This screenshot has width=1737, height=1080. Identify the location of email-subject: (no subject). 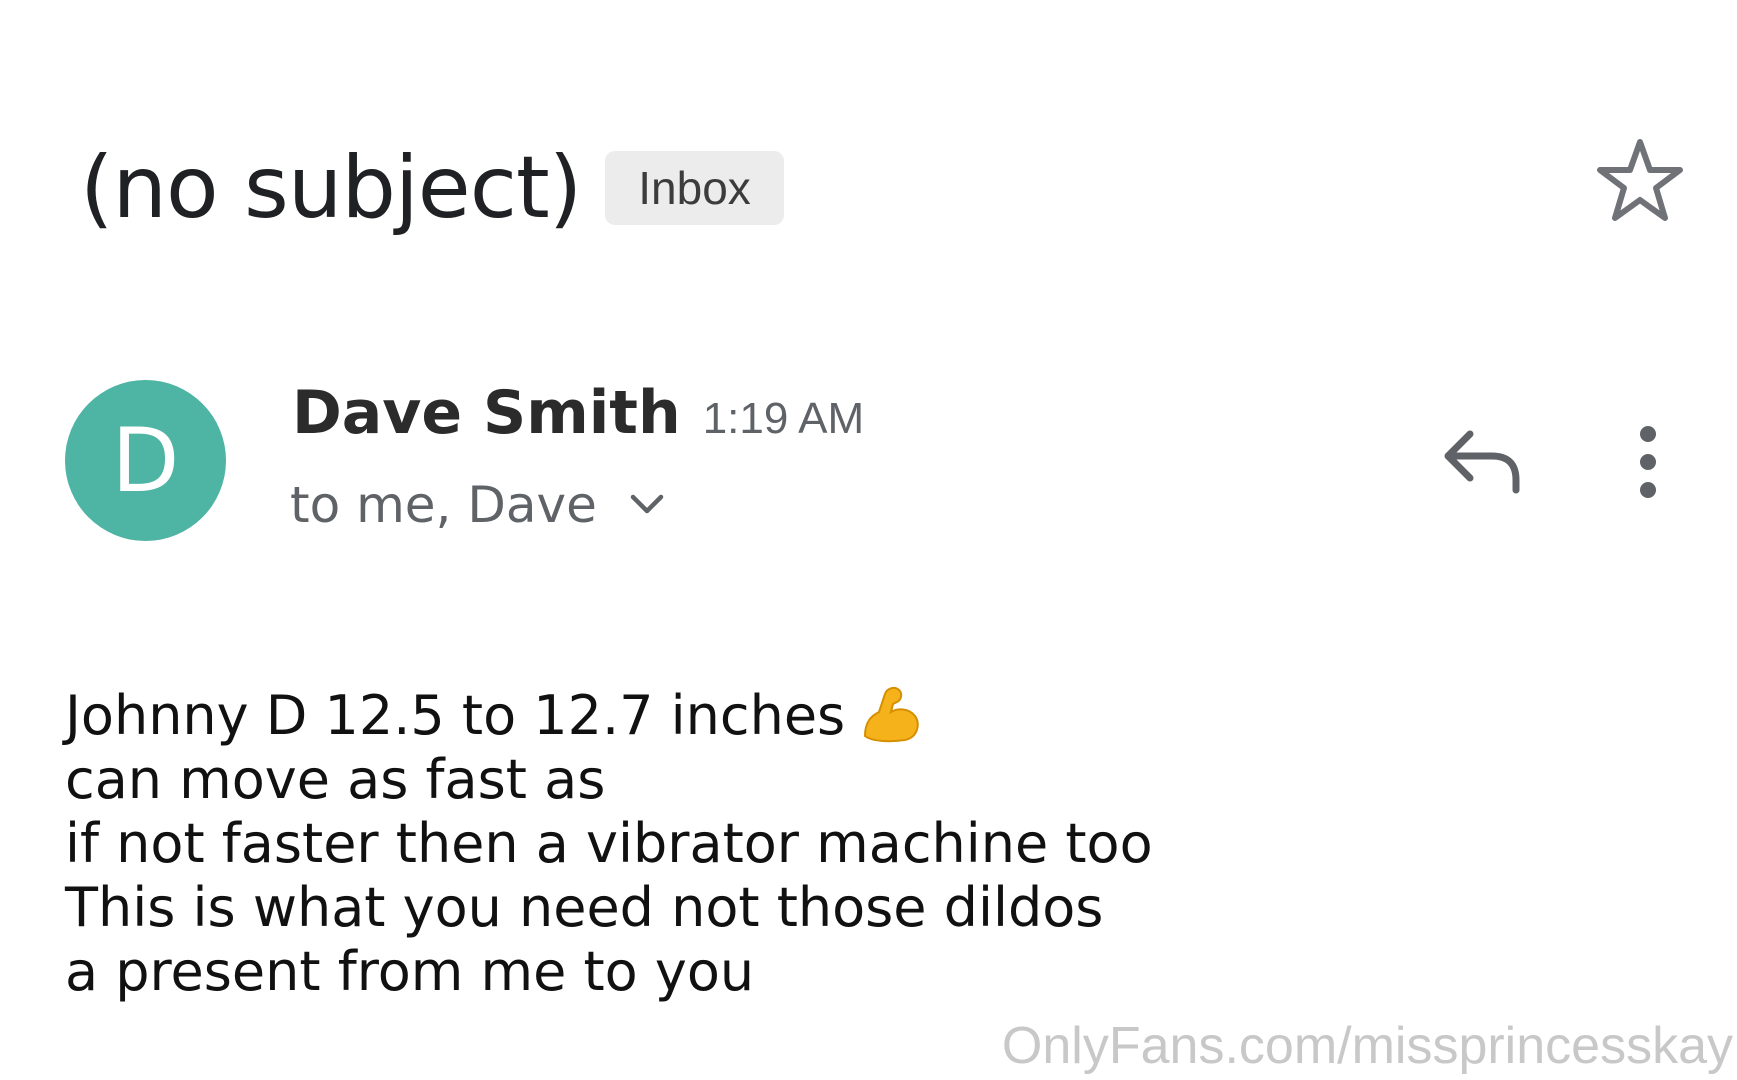
(331, 188).